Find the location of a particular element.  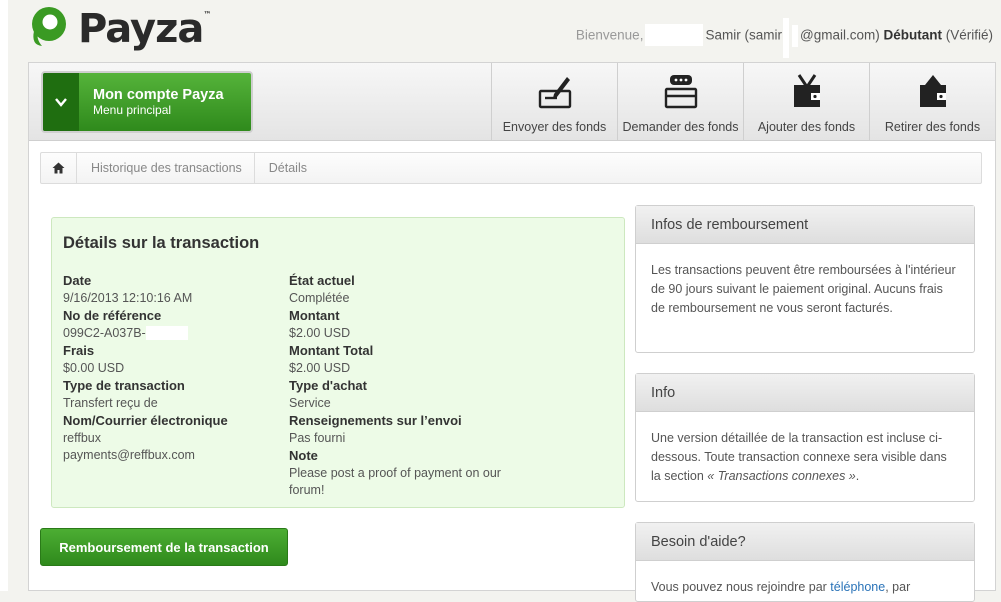

account-level: Débutant is located at coordinates (912, 35).